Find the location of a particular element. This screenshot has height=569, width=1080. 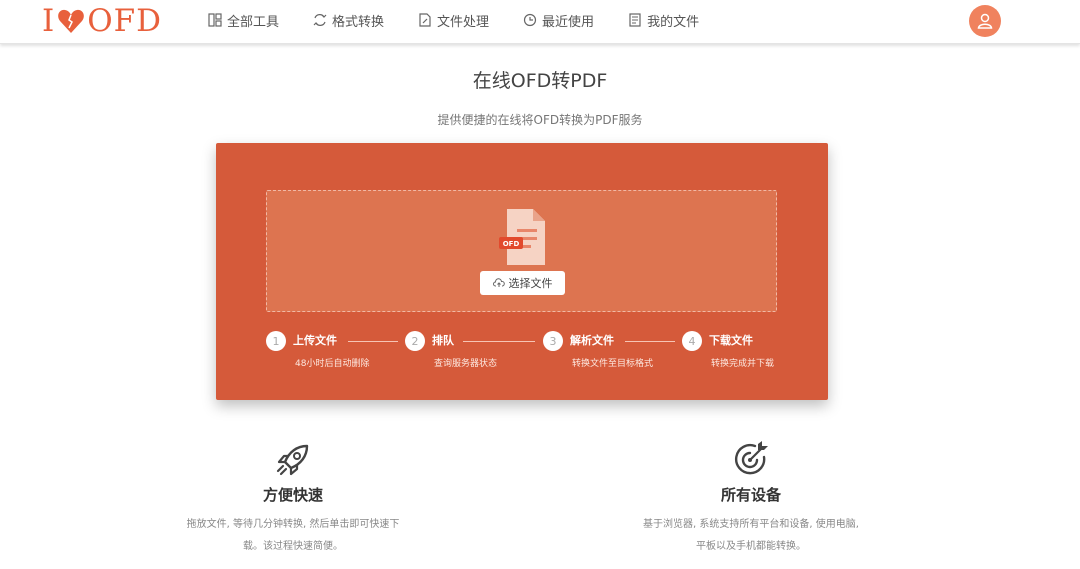

nav-recent: 最近使用 is located at coordinates (558, 20).